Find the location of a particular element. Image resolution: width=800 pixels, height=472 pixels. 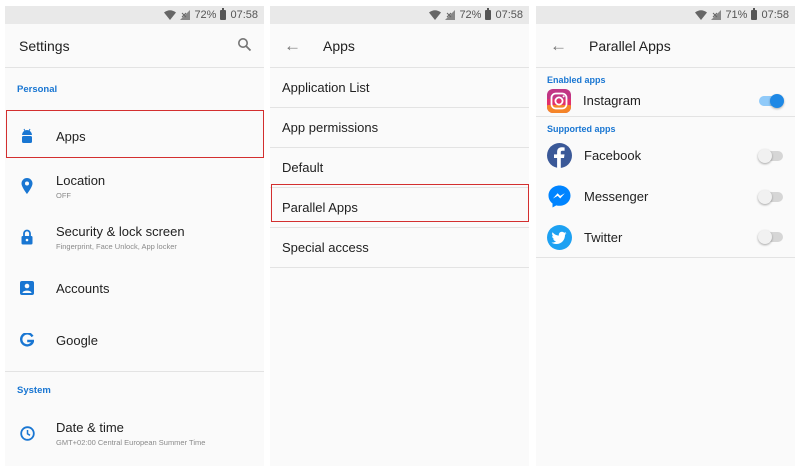

location-pin-icon is located at coordinates (27, 186).